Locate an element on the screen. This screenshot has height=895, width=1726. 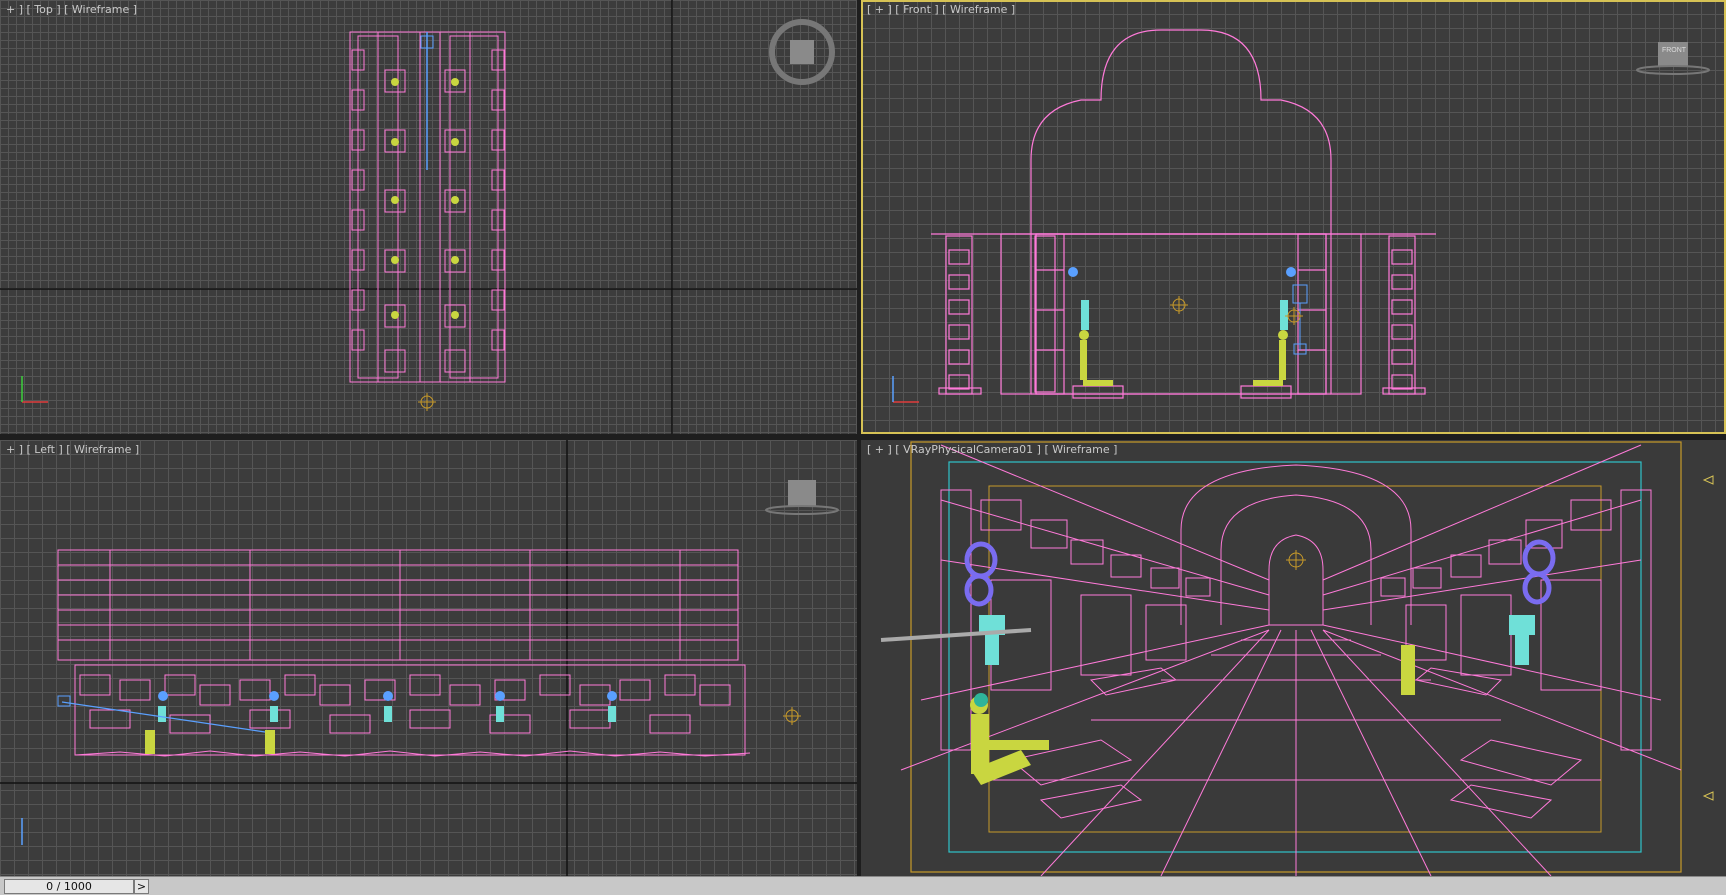
viewport-divider-horizontal is located at coordinates (863, 437).